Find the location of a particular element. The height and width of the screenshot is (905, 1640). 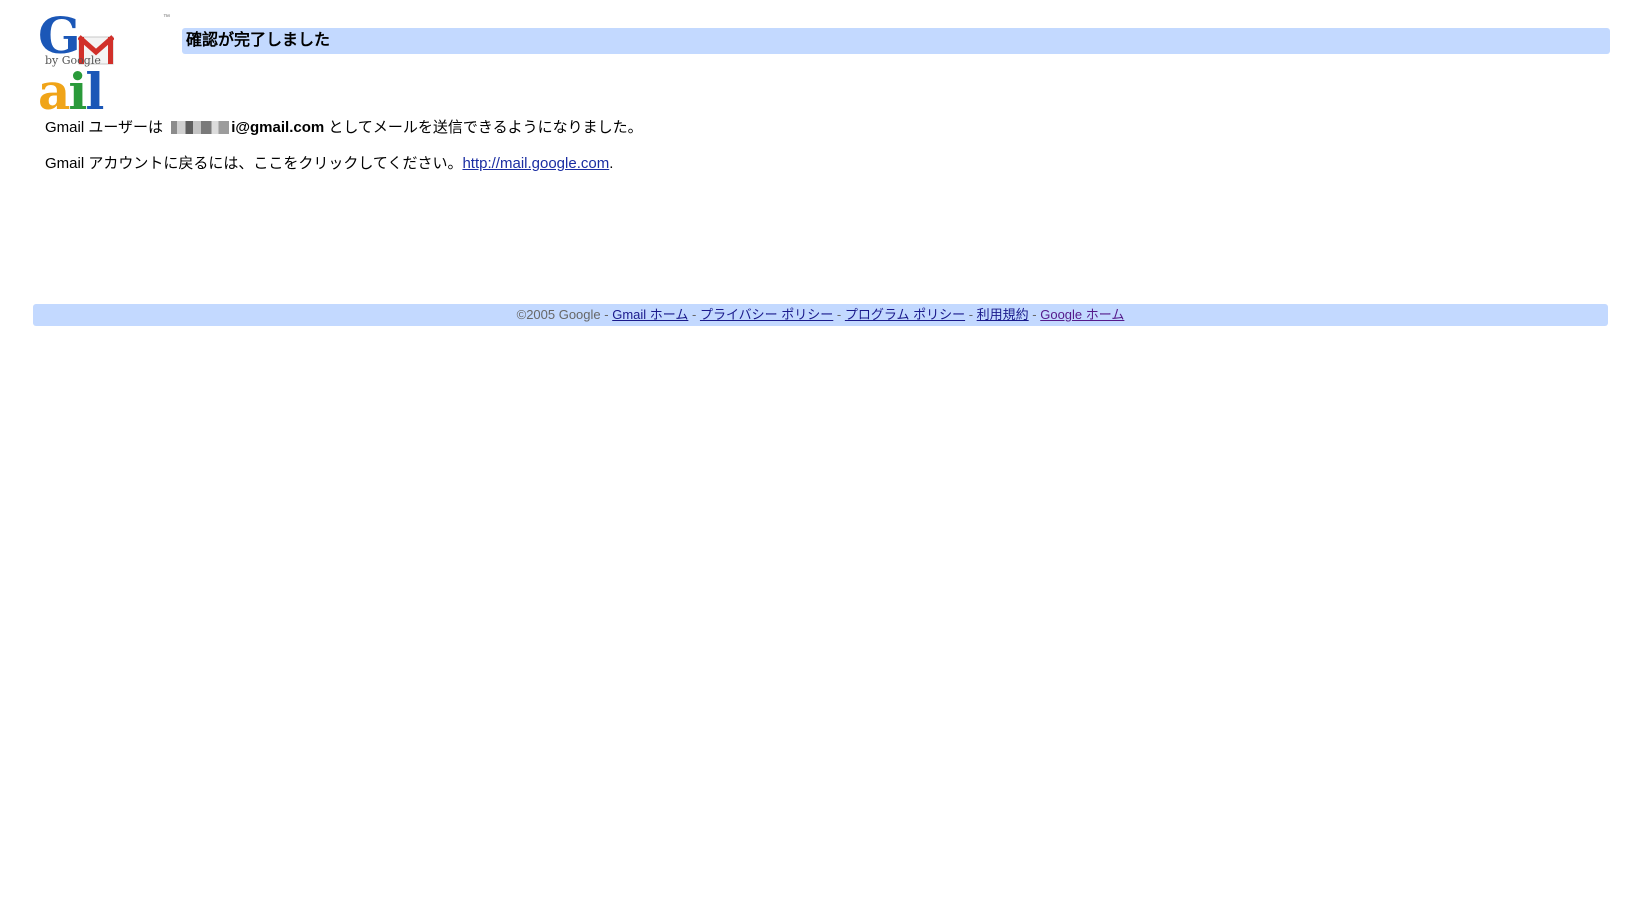

envelope-m-icon is located at coordinates (96, 43).